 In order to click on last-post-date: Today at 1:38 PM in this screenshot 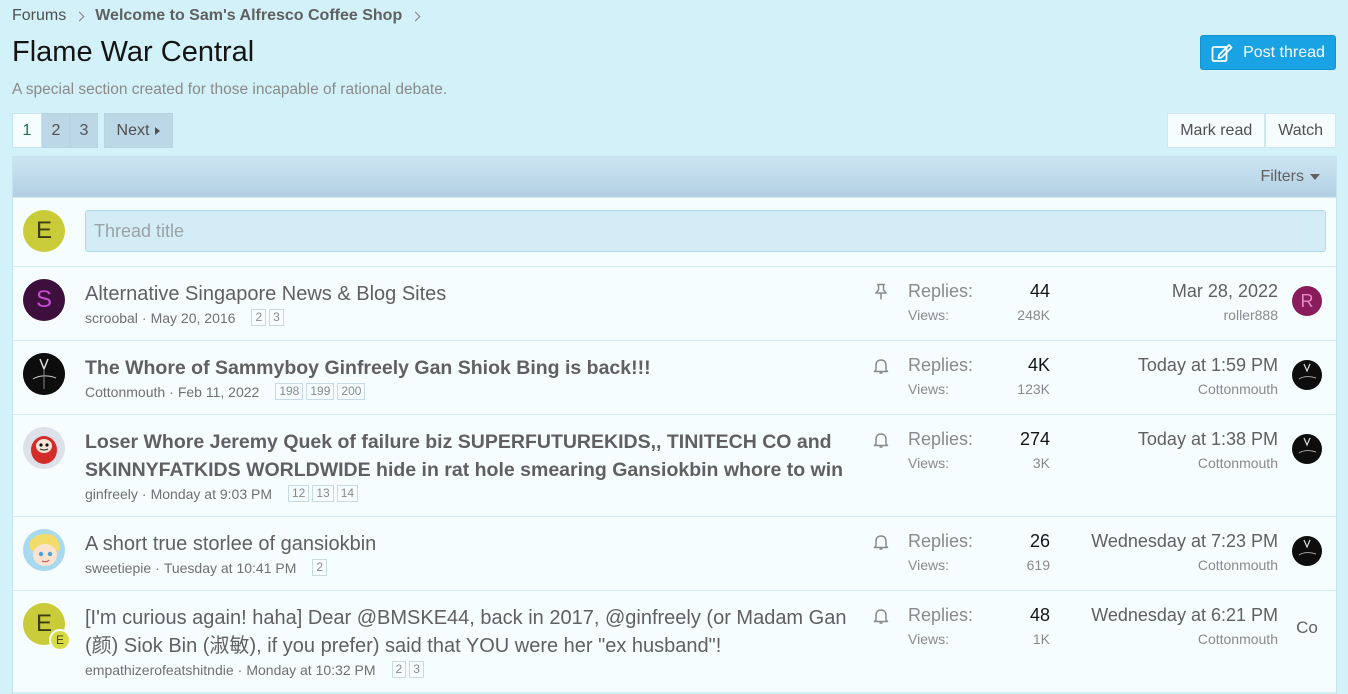, I will do `click(1208, 439)`.